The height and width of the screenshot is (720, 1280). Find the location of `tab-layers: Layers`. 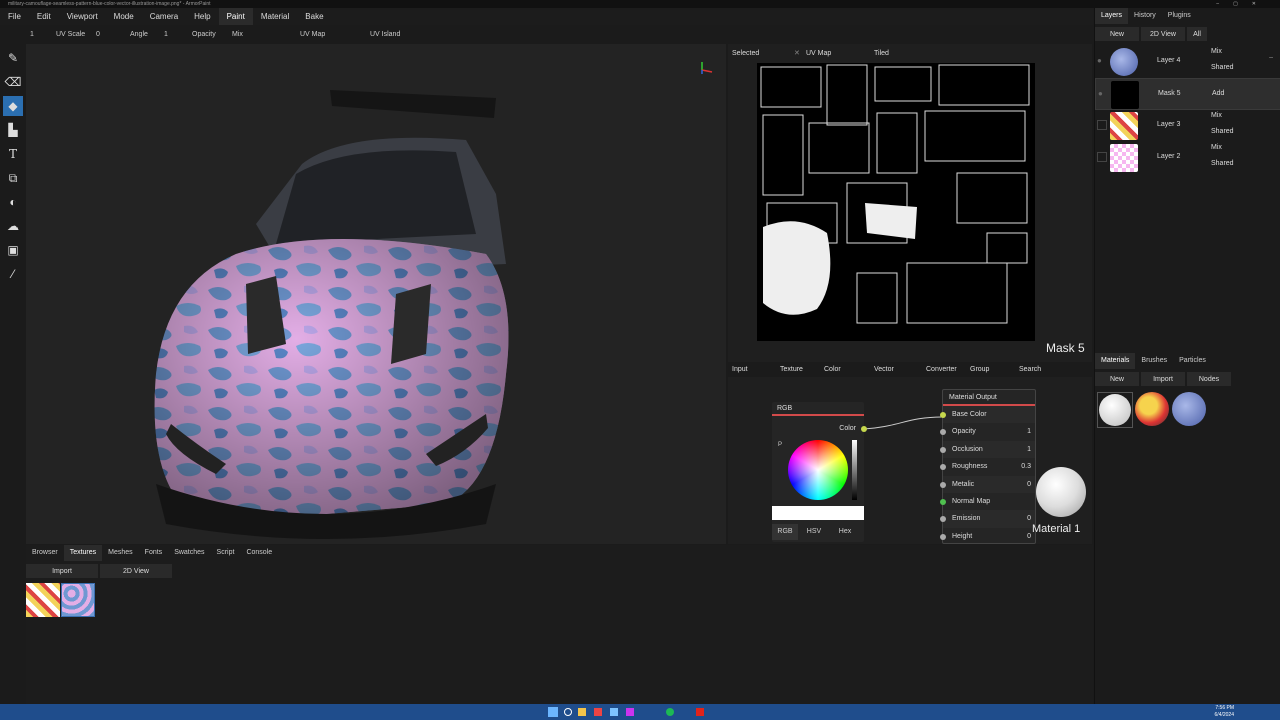

tab-layers: Layers is located at coordinates (1112, 16).